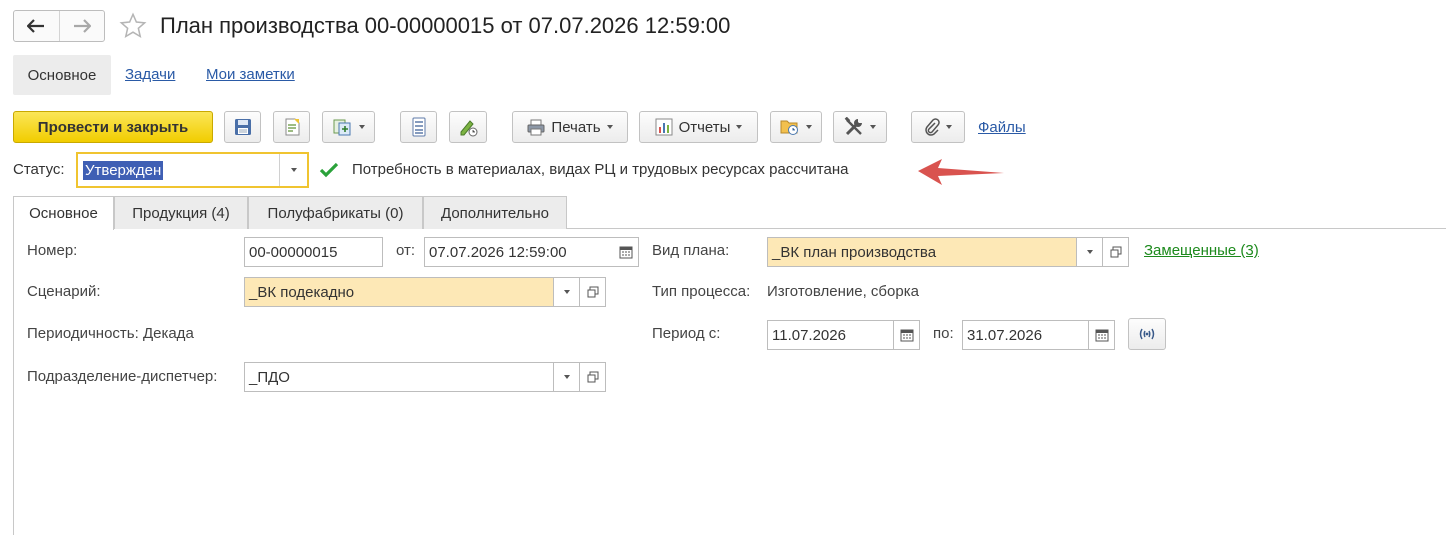 The width and height of the screenshot is (1446, 535). I want to click on star-icon, so click(133, 25).